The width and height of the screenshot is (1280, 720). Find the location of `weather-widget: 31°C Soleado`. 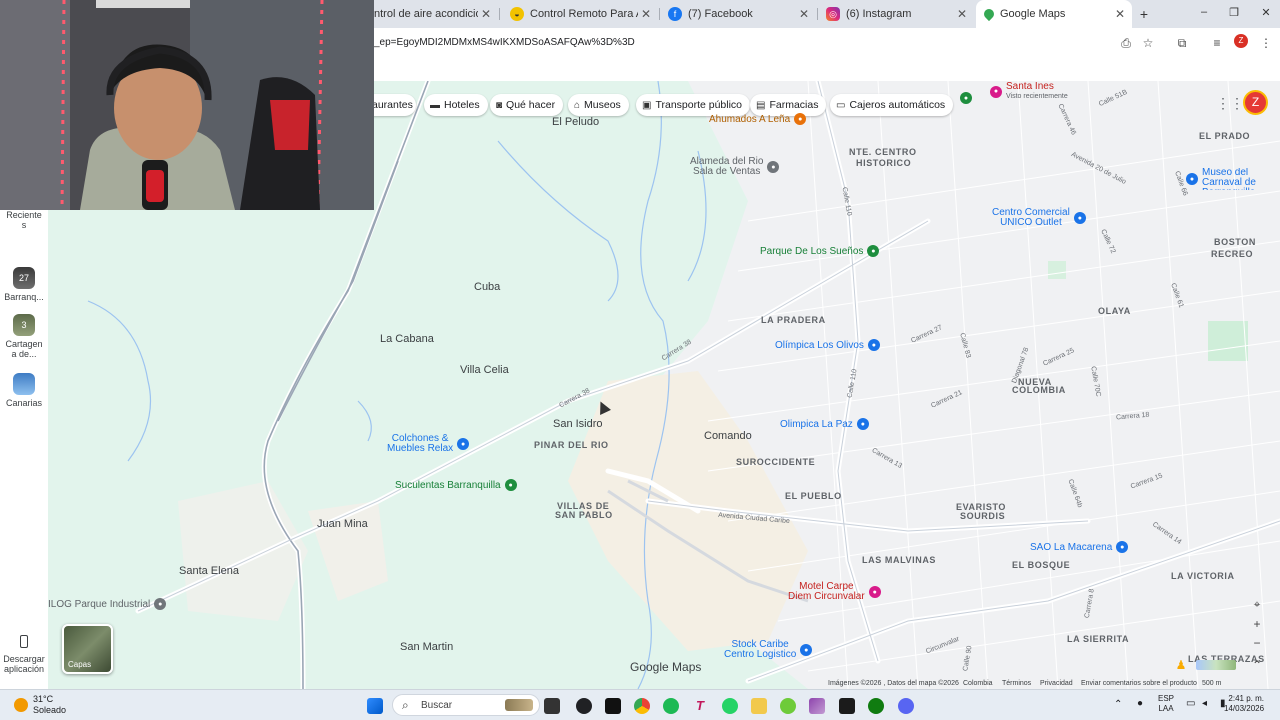

weather-widget: 31°C Soleado is located at coordinates (49, 705).